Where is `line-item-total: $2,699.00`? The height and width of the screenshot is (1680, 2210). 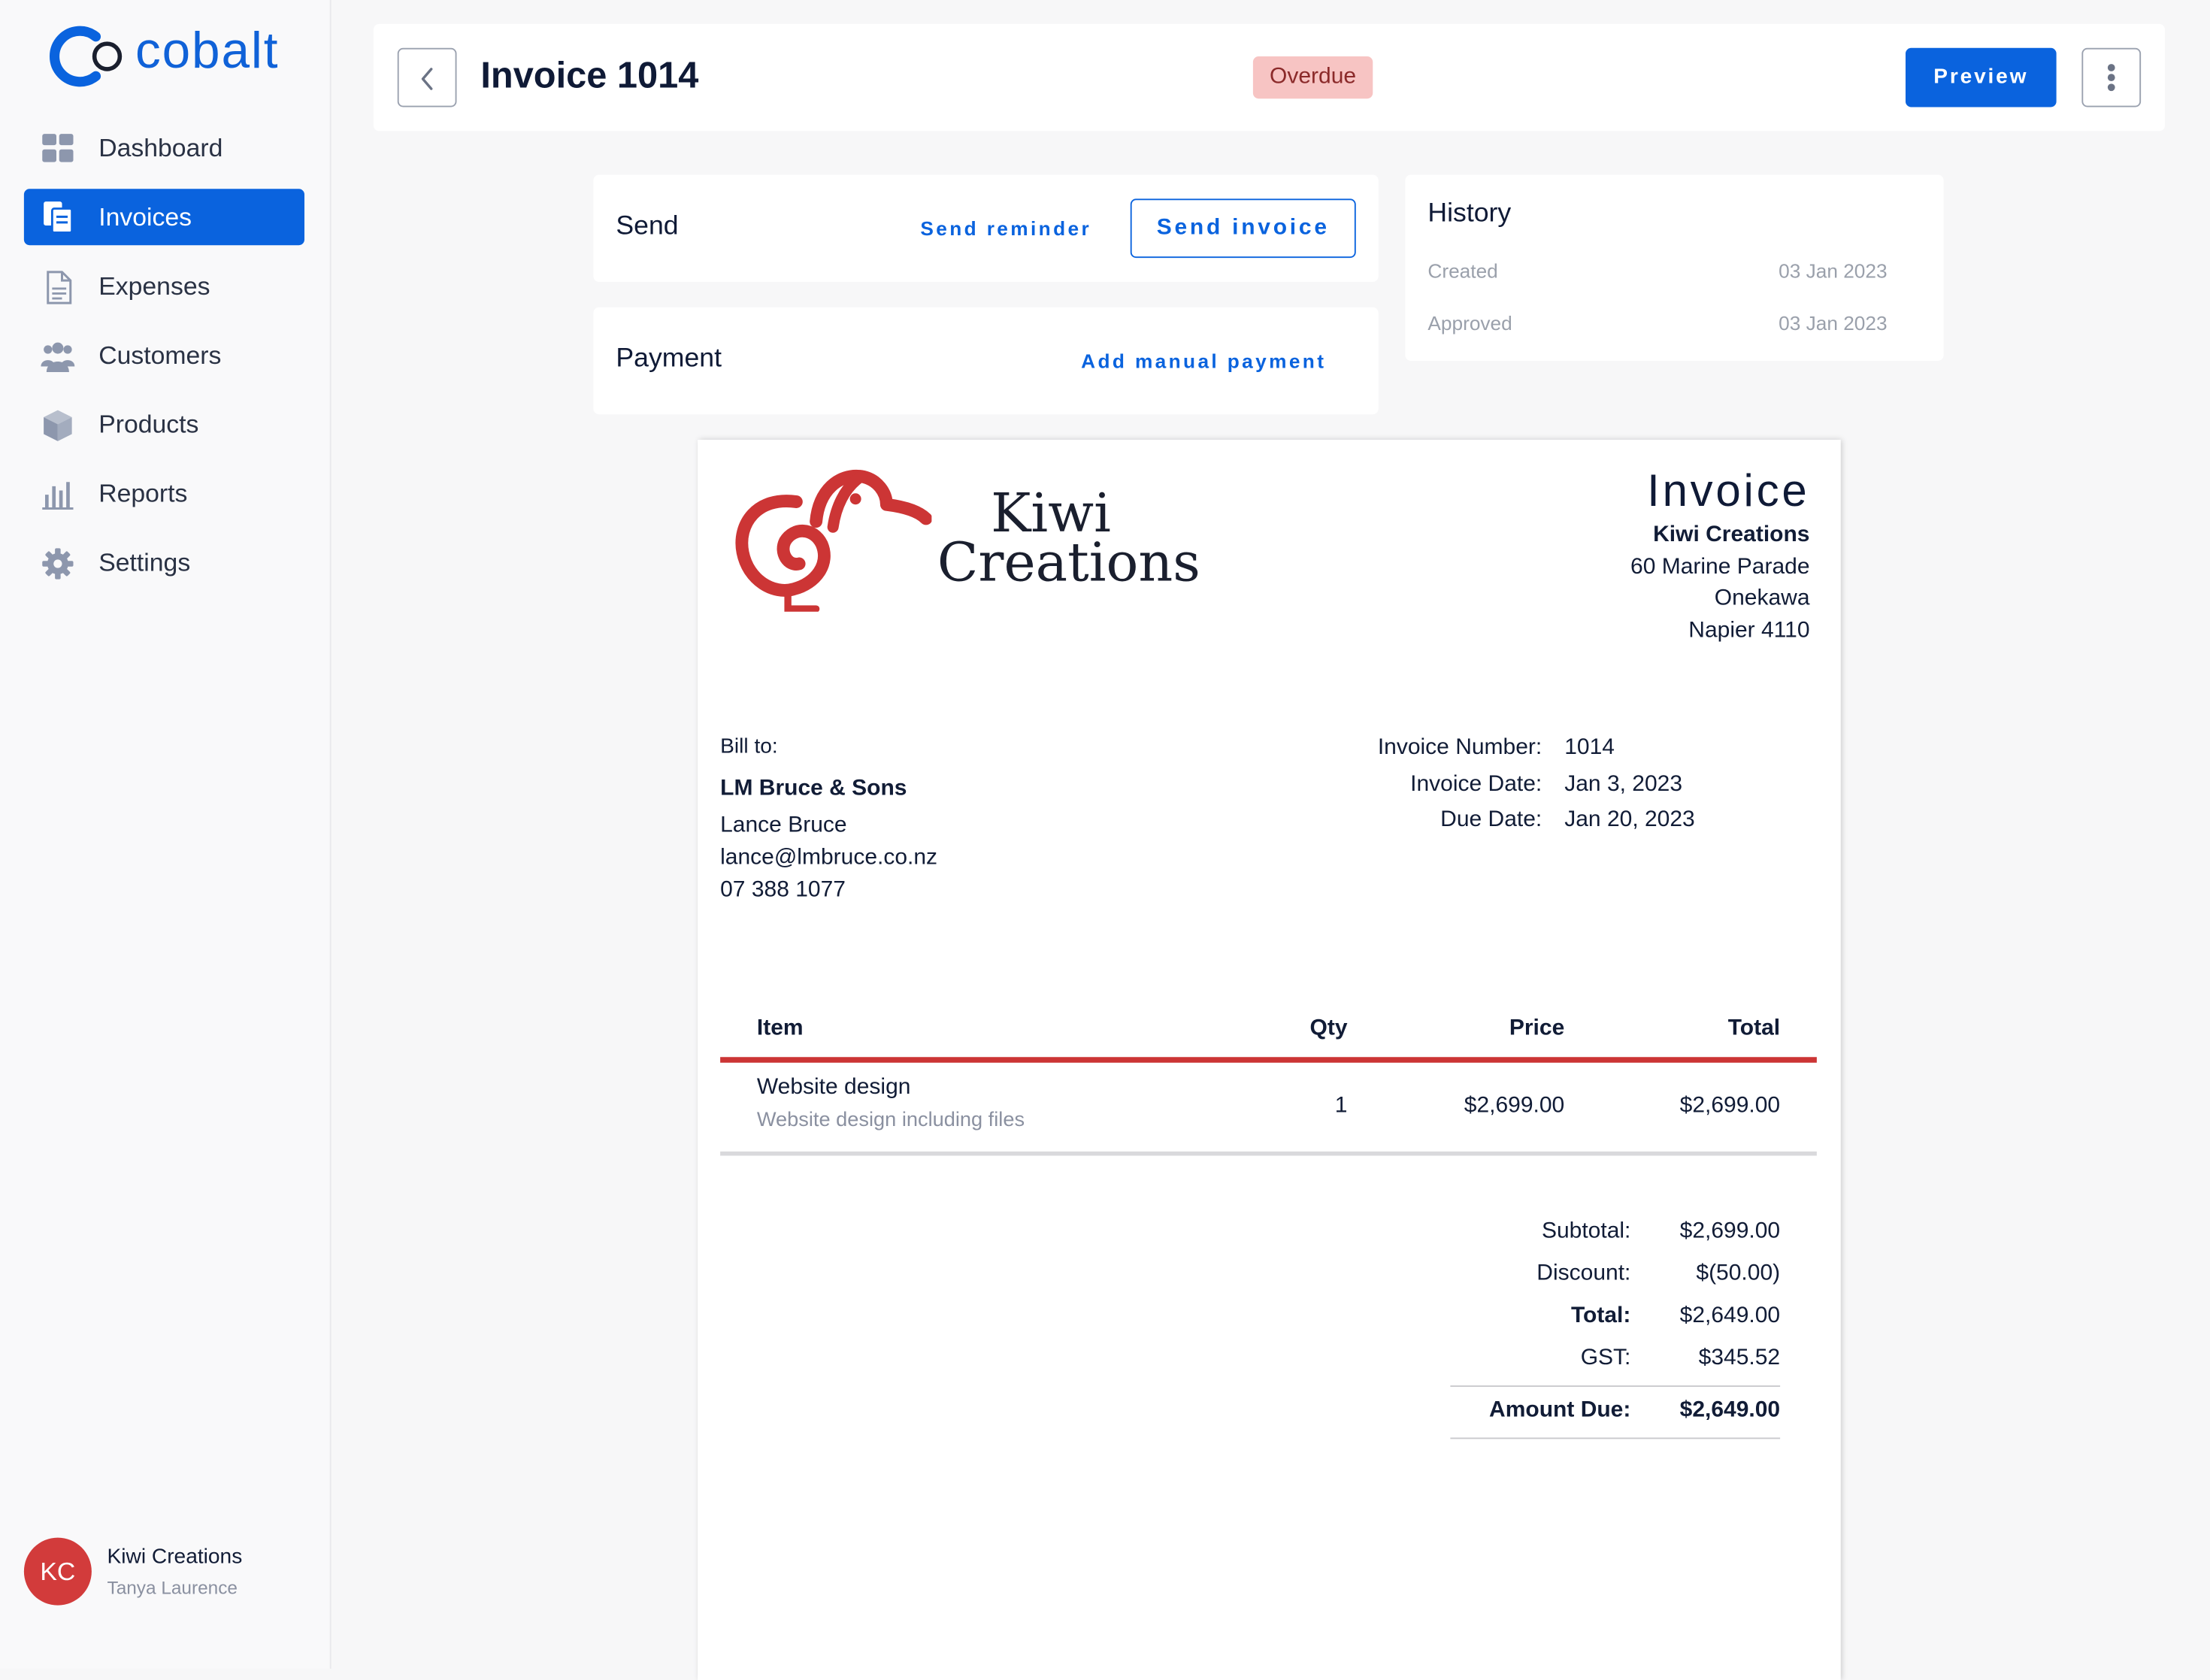 line-item-total: $2,699.00 is located at coordinates (1730, 1106).